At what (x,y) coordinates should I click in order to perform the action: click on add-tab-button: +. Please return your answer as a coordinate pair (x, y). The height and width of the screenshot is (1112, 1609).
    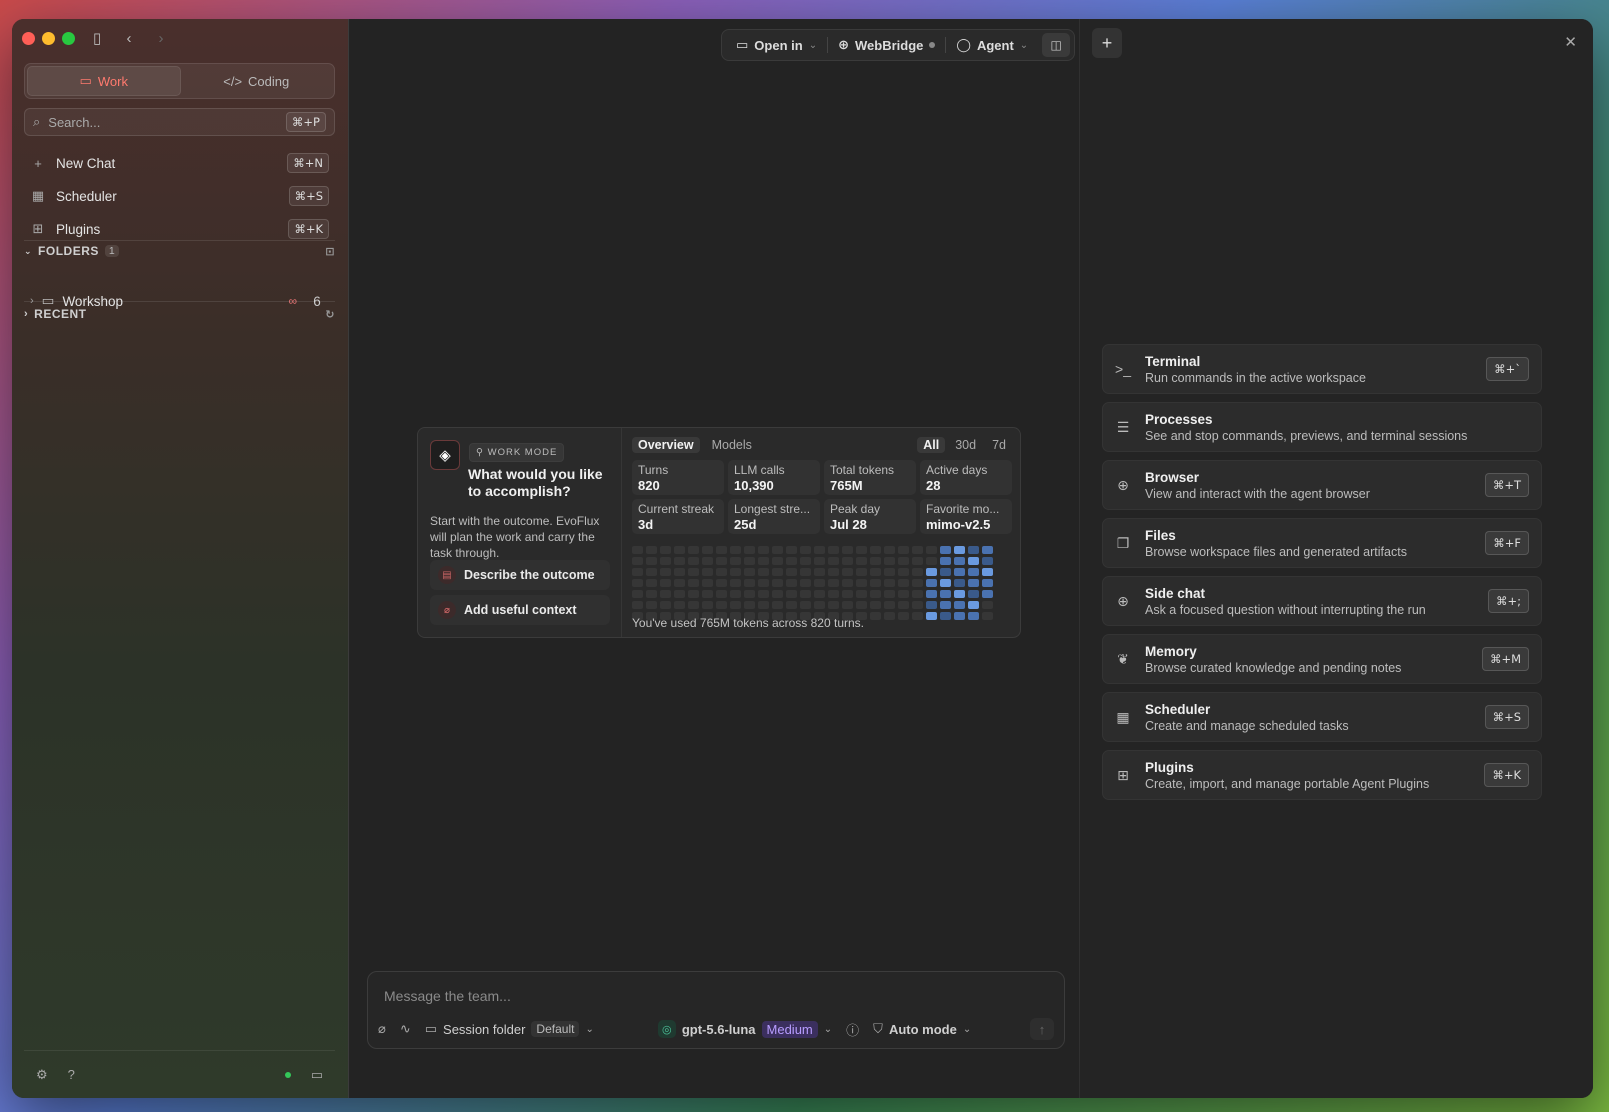
    Looking at the image, I should click on (1107, 43).